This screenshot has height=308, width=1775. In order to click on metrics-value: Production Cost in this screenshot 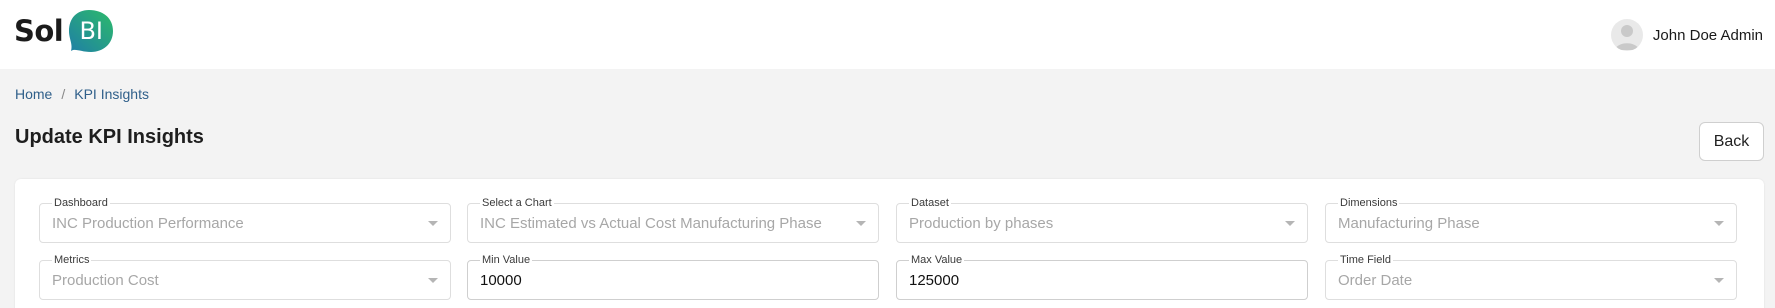, I will do `click(105, 280)`.